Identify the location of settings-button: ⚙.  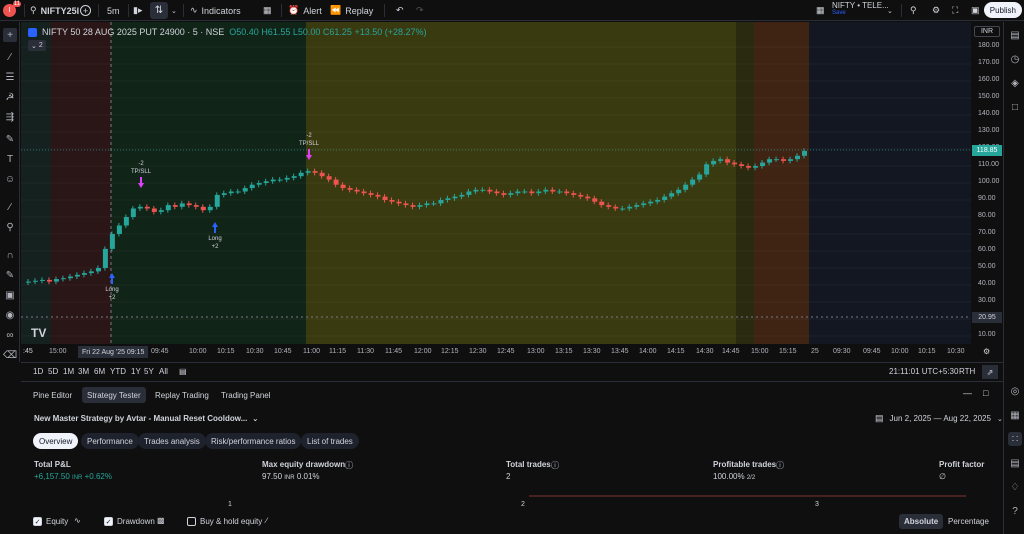
(936, 10).